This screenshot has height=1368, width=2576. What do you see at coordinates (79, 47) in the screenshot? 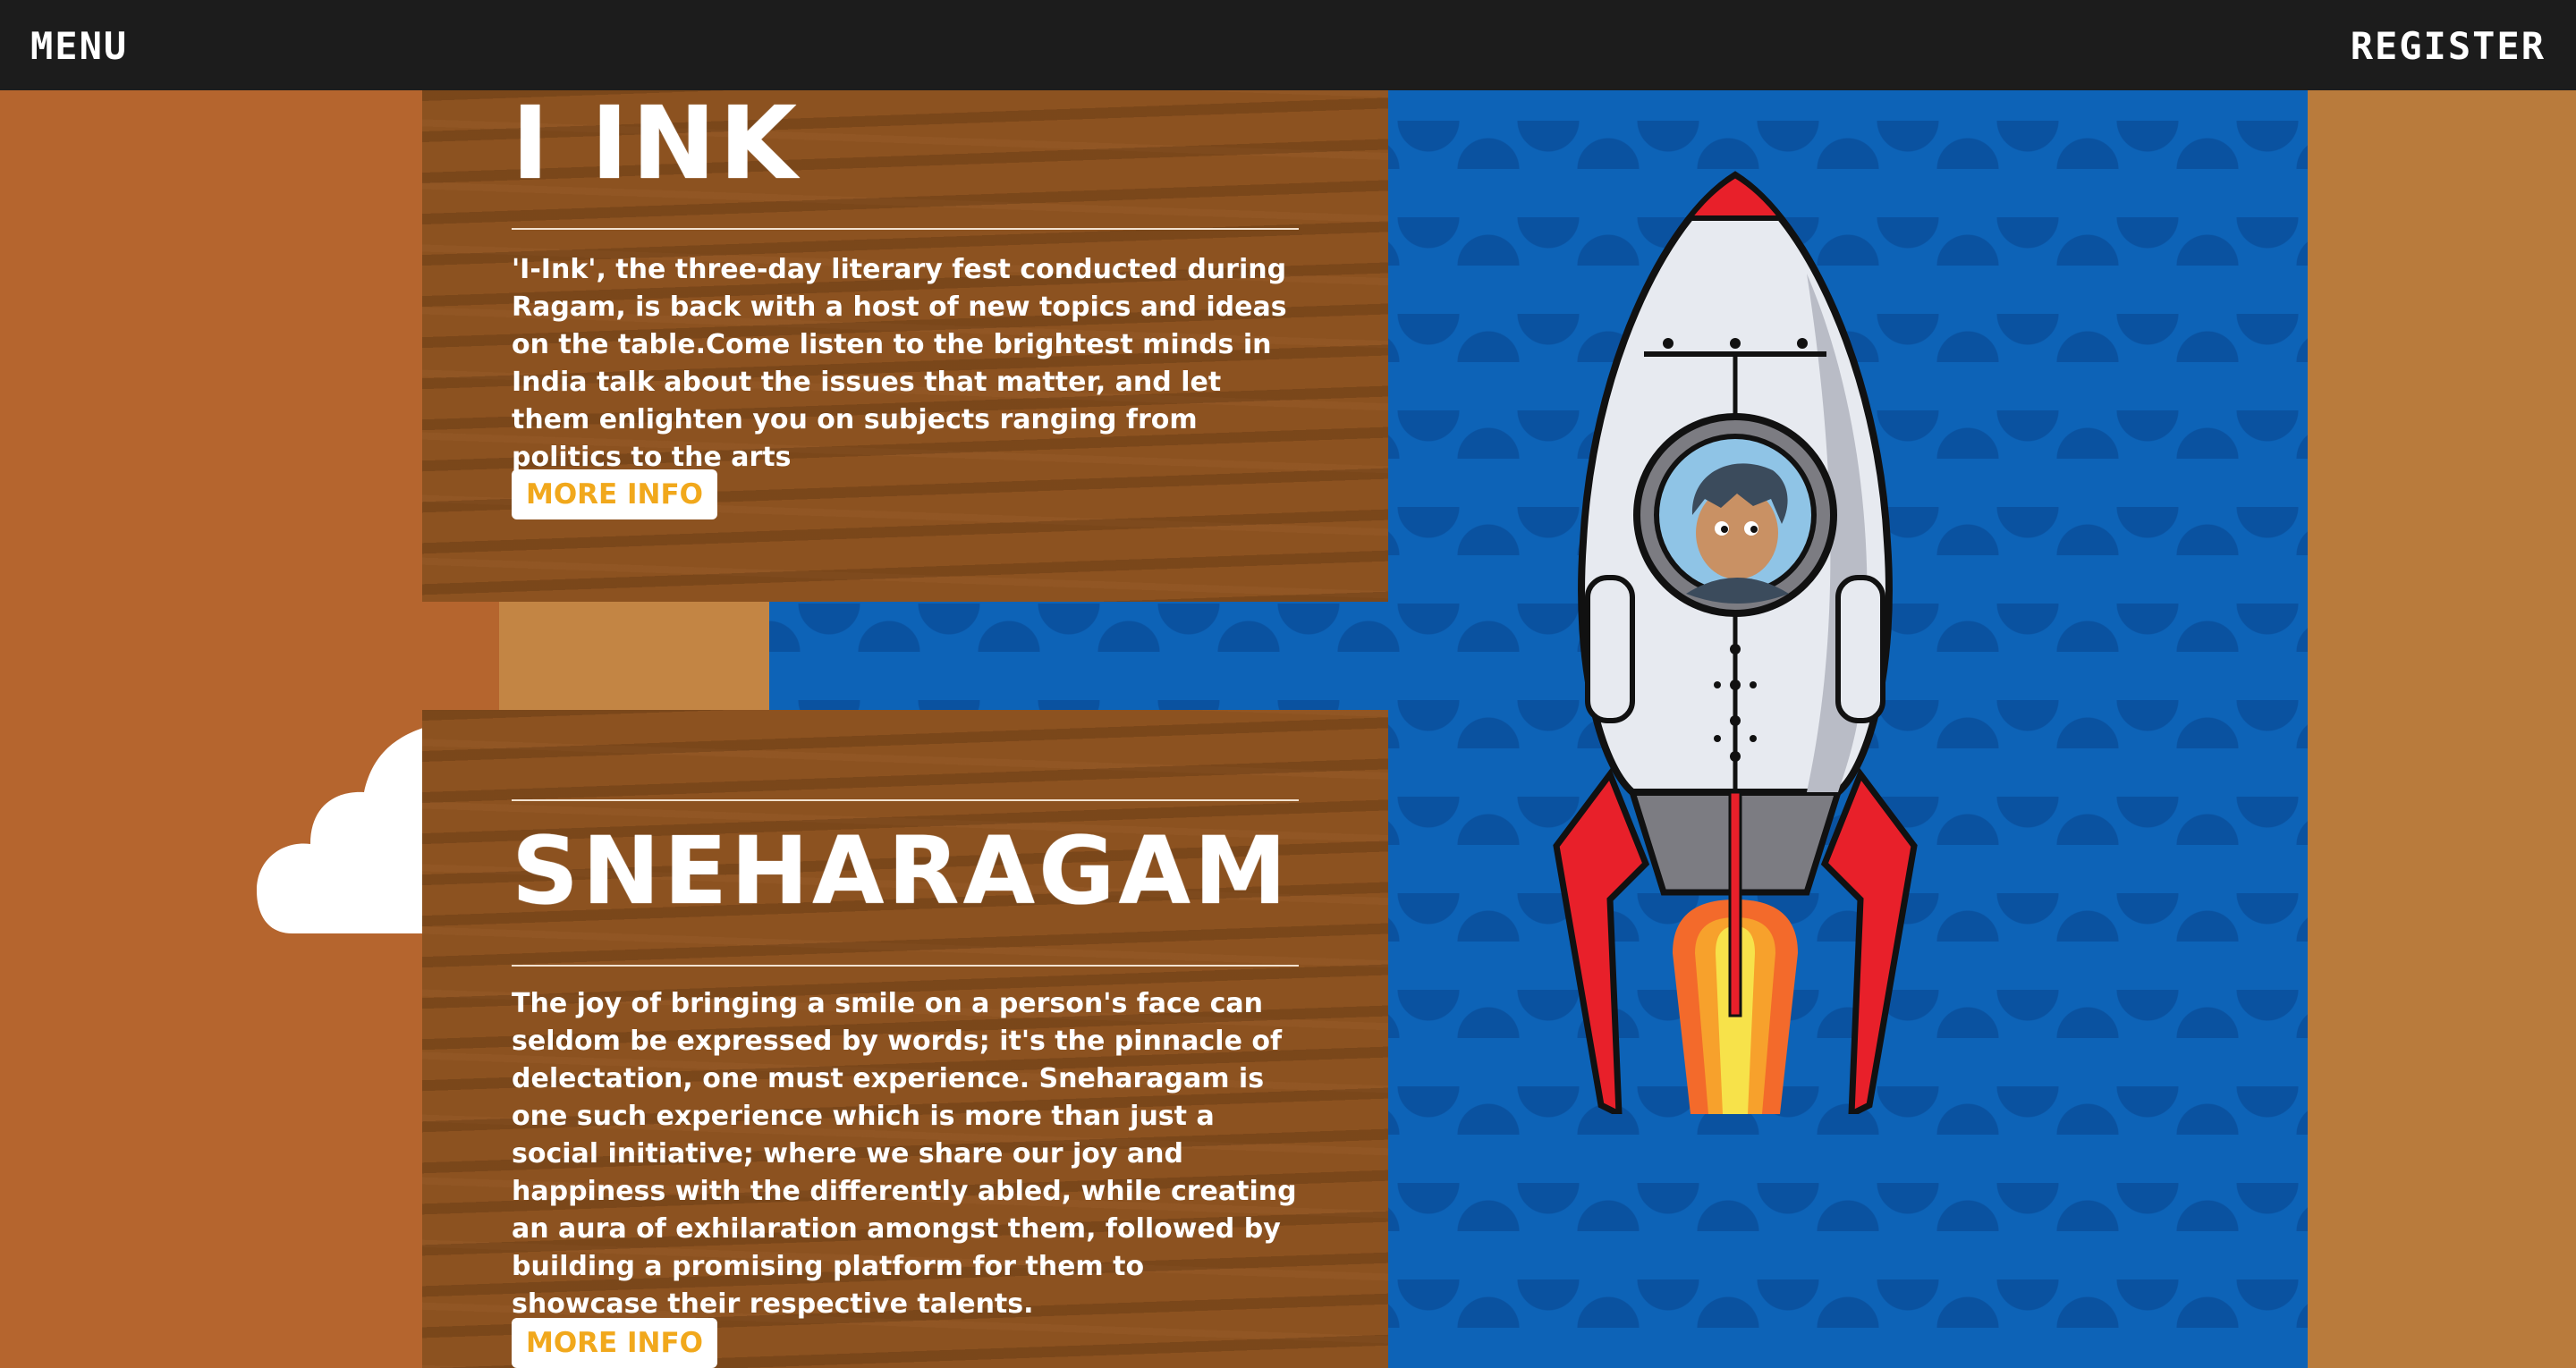
I see `menu-button: MENU` at bounding box center [79, 47].